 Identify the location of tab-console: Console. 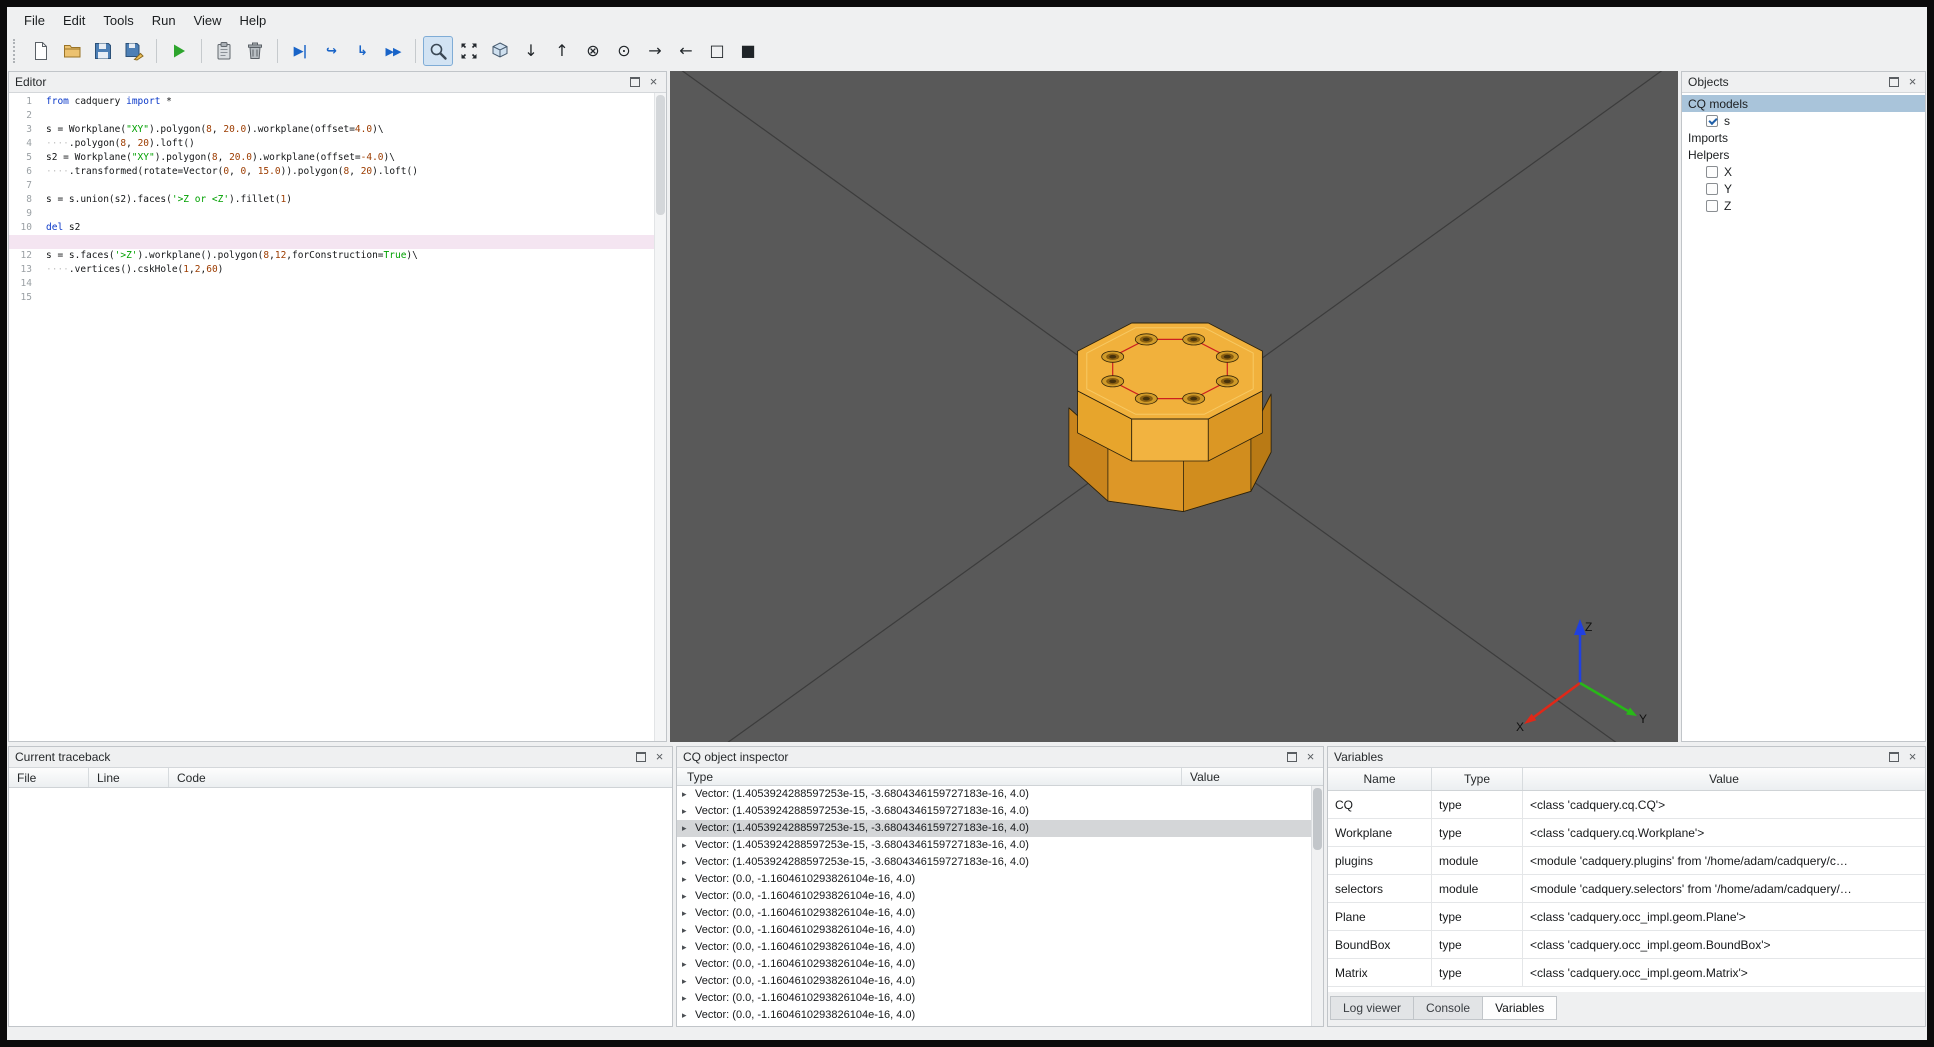
(1449, 1008).